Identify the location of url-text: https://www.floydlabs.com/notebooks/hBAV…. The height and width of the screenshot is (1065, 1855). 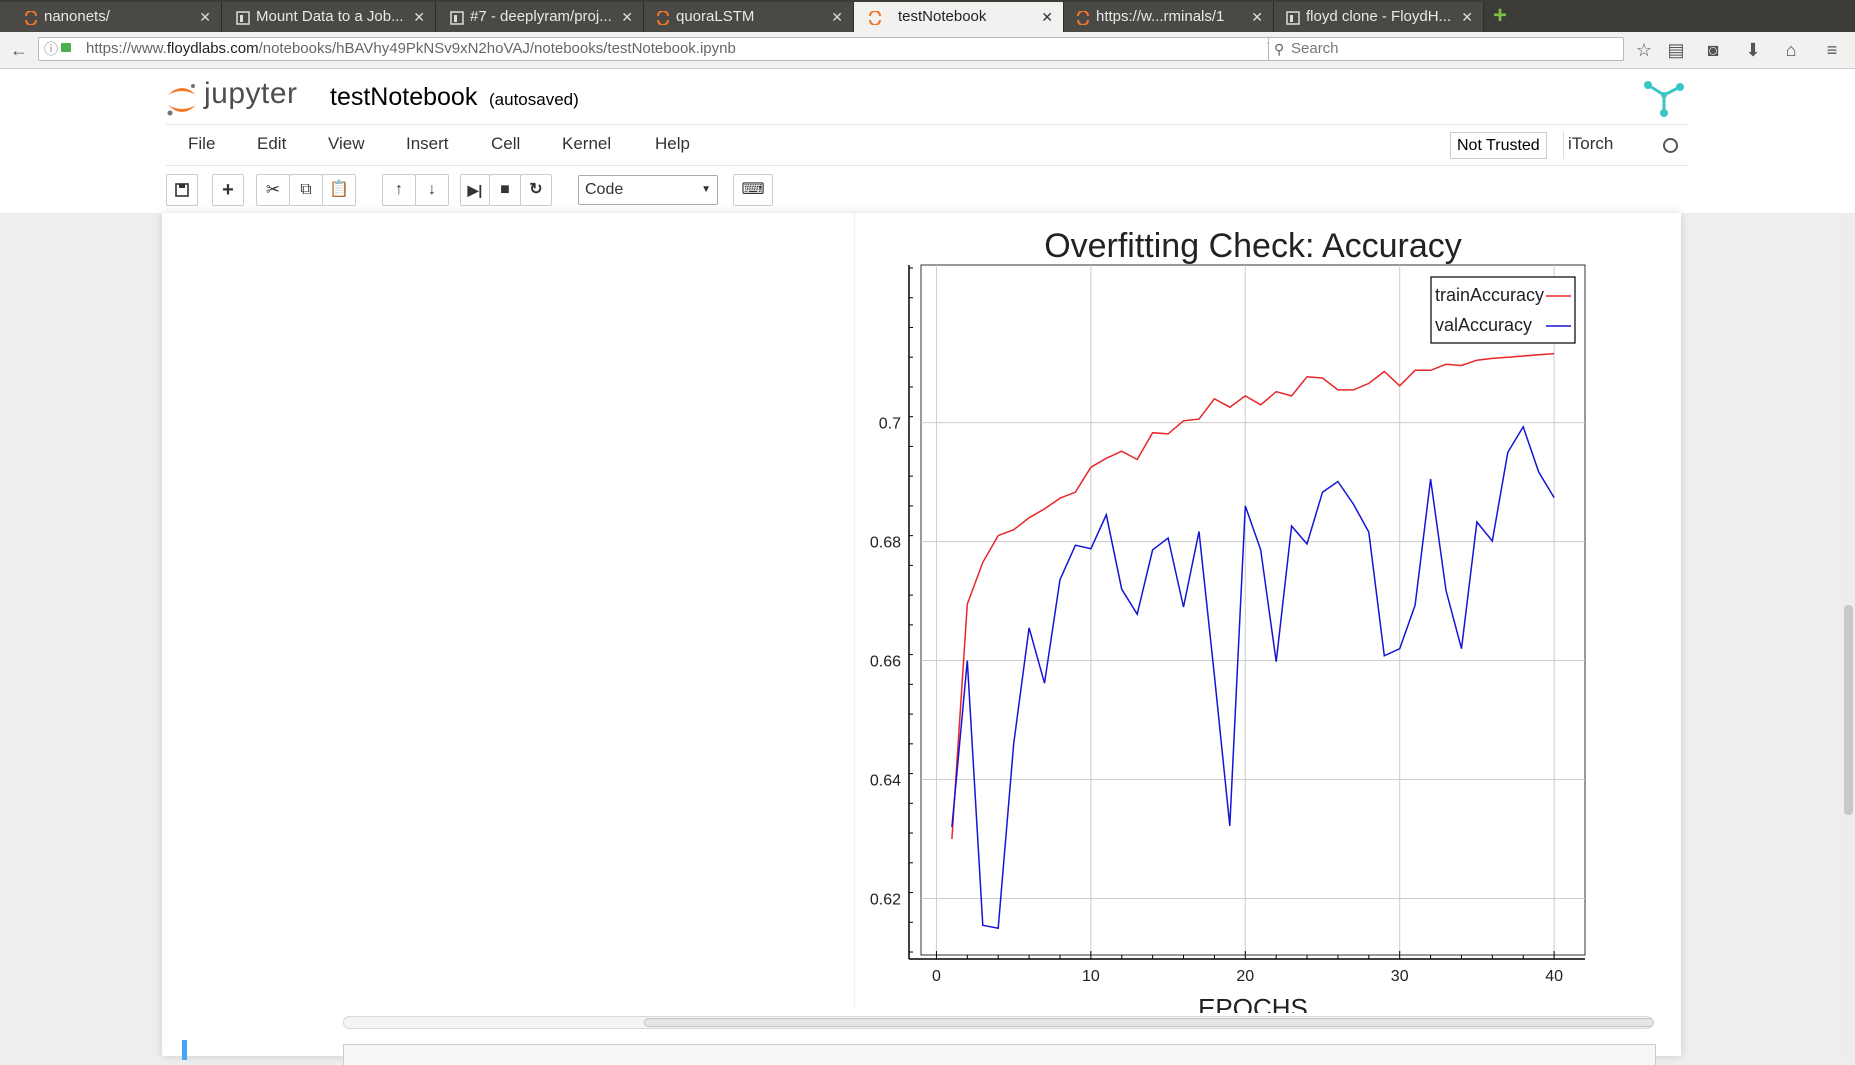
(411, 48).